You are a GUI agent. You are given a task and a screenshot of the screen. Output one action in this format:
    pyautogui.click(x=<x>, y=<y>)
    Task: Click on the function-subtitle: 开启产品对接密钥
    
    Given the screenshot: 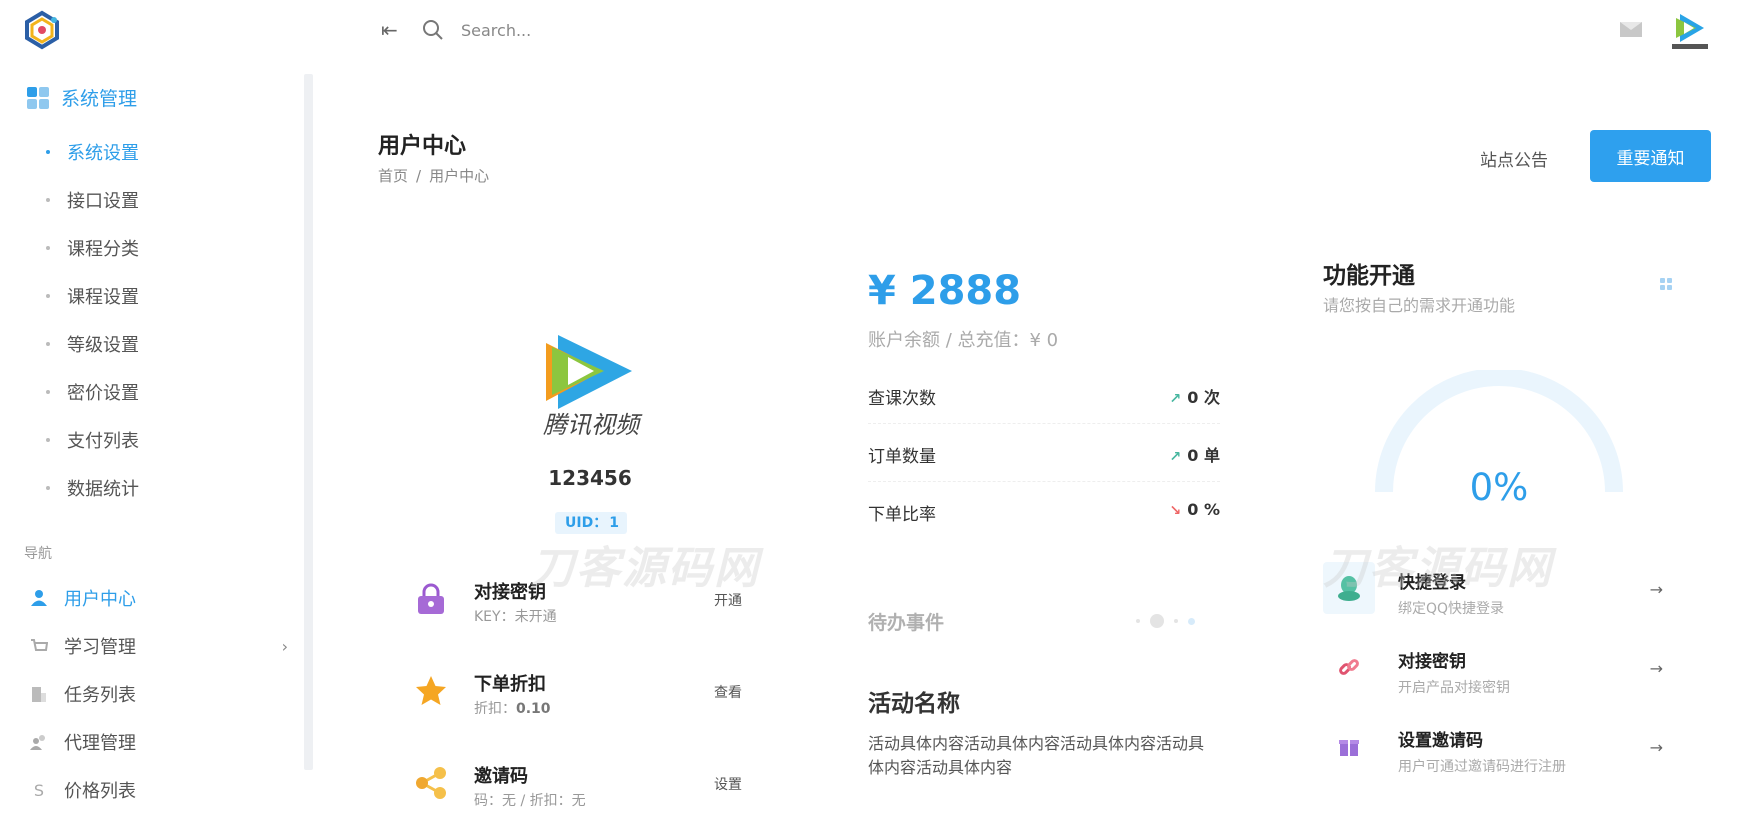 What is the action you would take?
    pyautogui.click(x=1454, y=688)
    